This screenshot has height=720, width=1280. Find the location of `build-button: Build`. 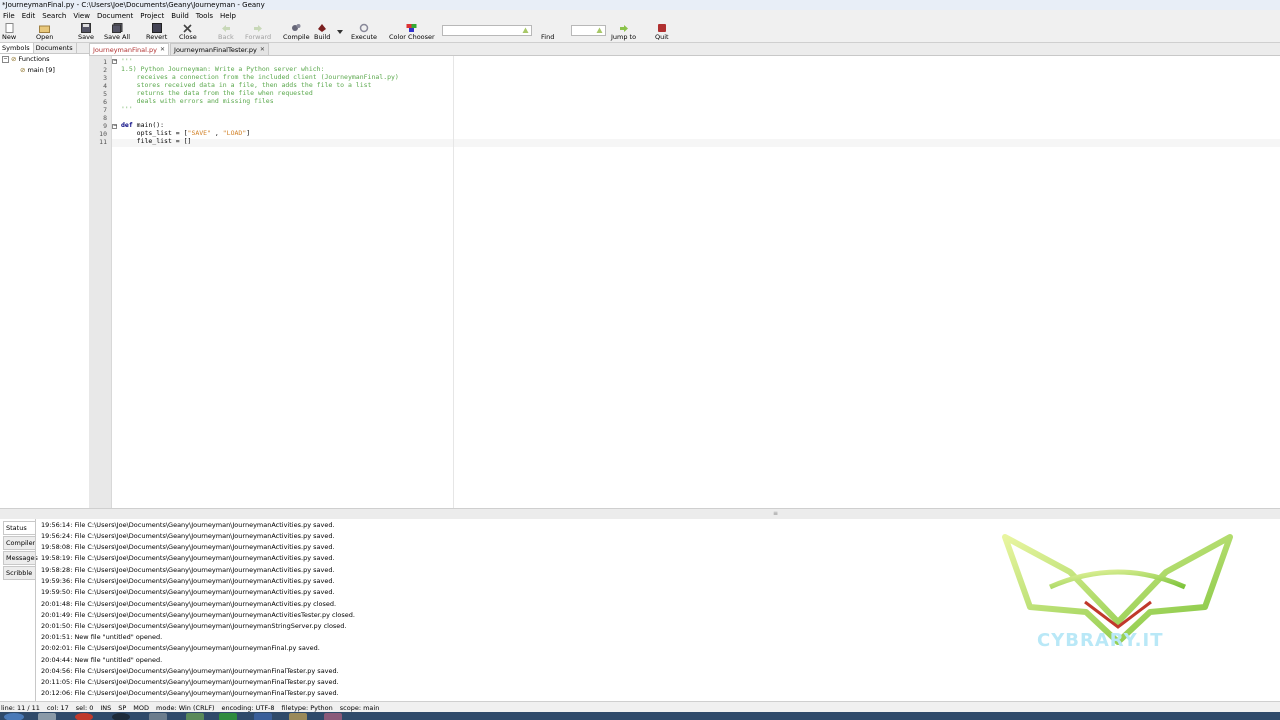

build-button: Build is located at coordinates (322, 32).